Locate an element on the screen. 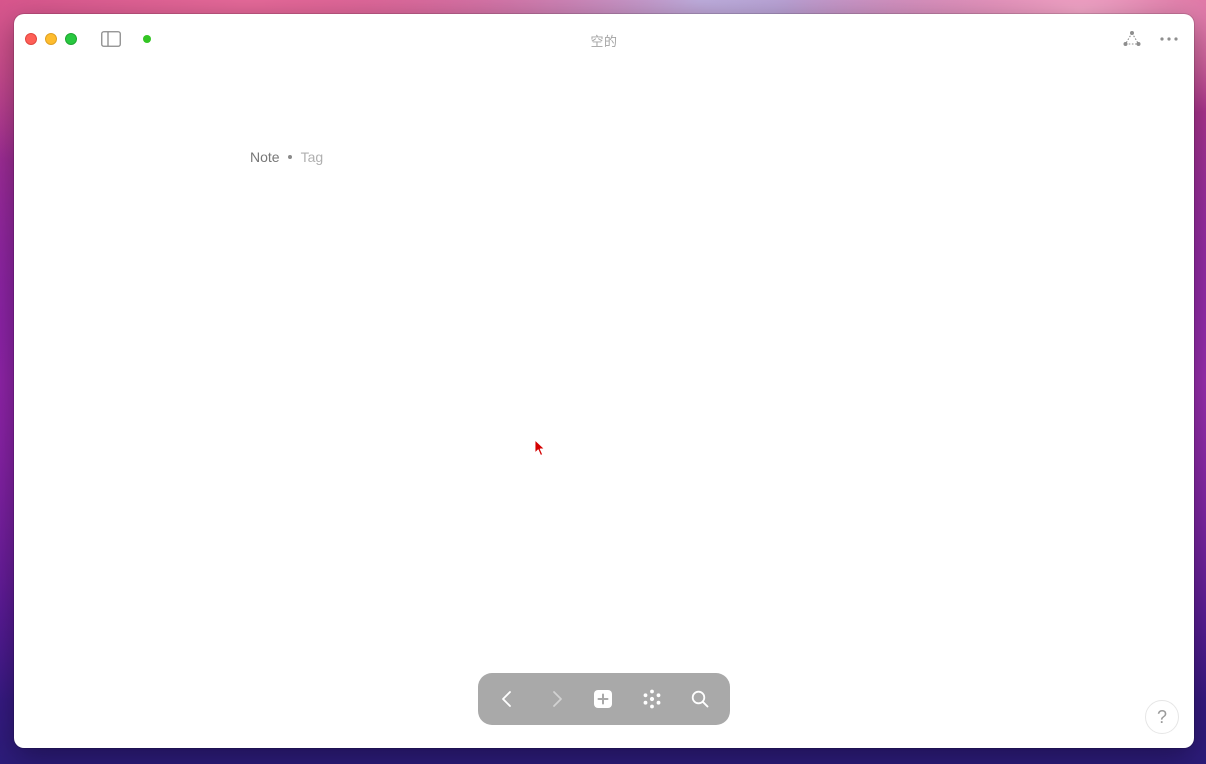 This screenshot has height=764, width=1206. tag-field: Tag is located at coordinates (312, 157).